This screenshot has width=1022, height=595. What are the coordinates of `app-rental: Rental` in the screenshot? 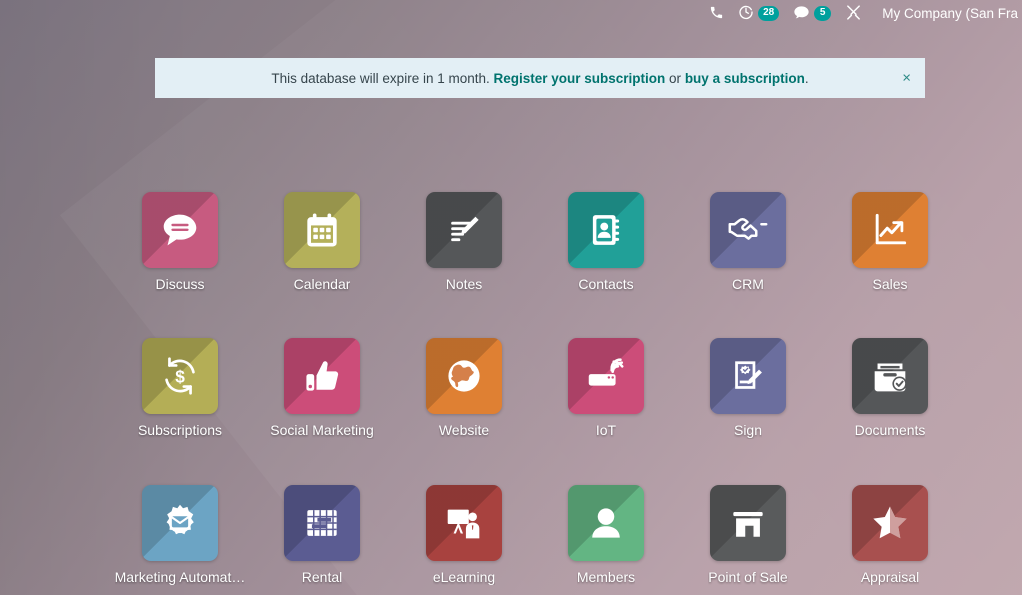 It's located at (322, 534).